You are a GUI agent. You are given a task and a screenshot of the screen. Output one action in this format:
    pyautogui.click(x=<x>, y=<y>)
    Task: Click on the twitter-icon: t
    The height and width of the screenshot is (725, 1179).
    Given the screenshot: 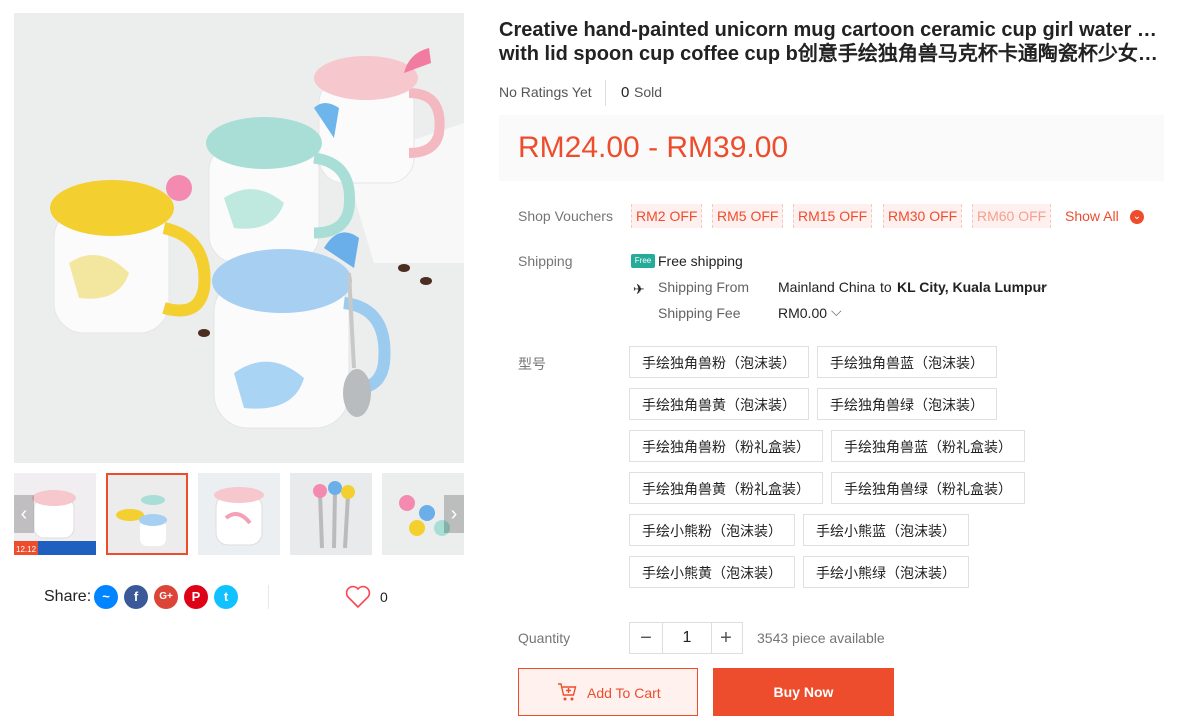 What is the action you would take?
    pyautogui.click(x=226, y=597)
    